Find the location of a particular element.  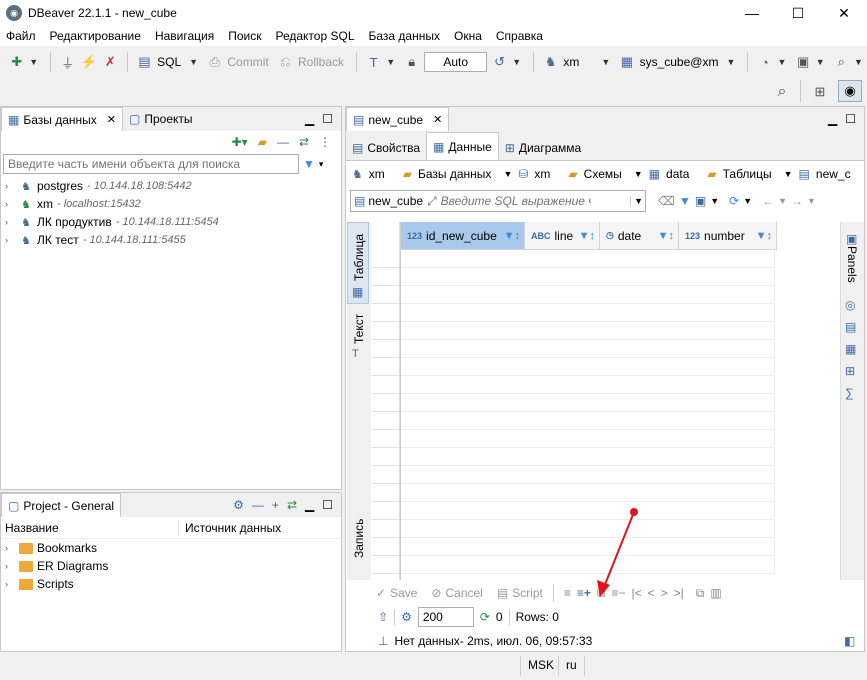

breadcrumb-databases: Базы данных is located at coordinates (454, 174).